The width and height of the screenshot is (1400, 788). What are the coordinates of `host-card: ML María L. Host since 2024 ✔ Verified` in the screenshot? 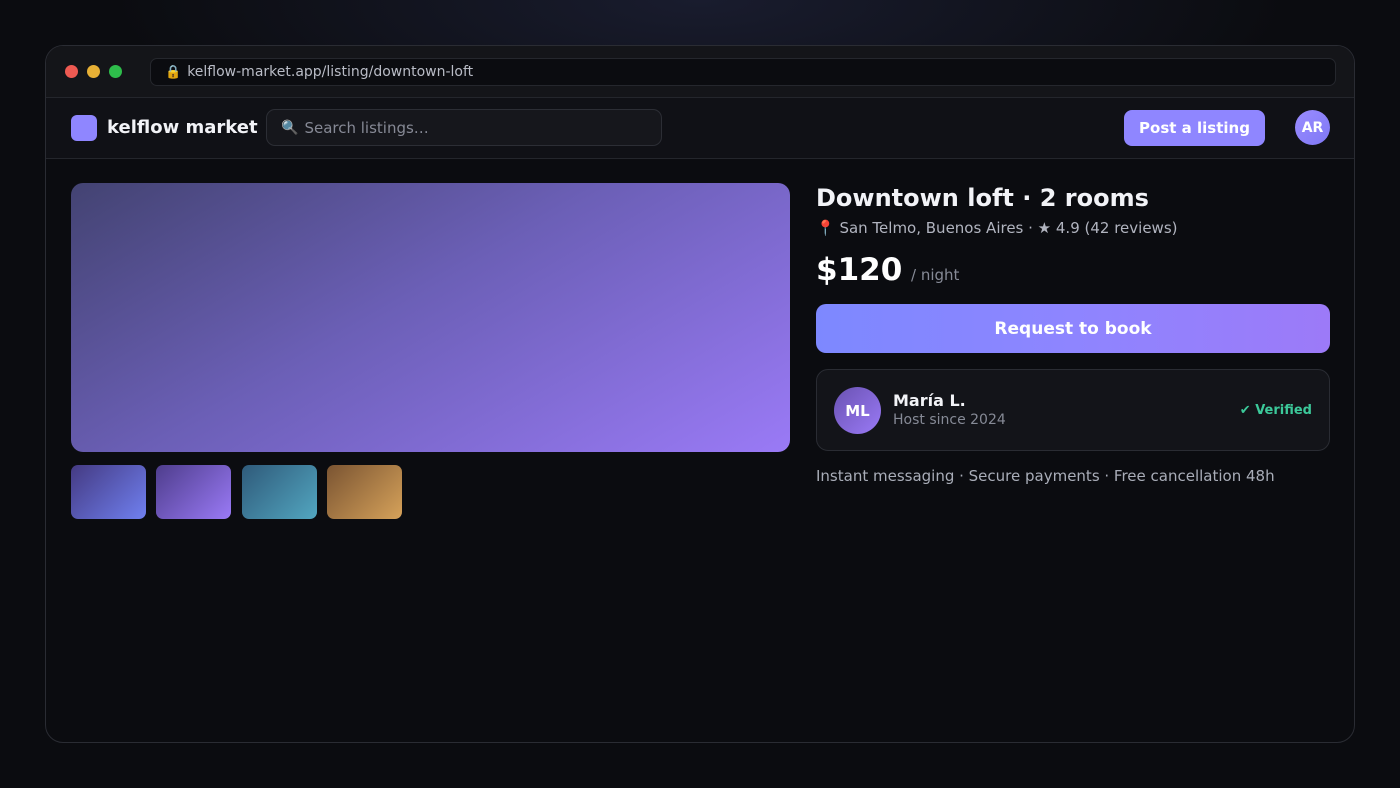 It's located at (1073, 410).